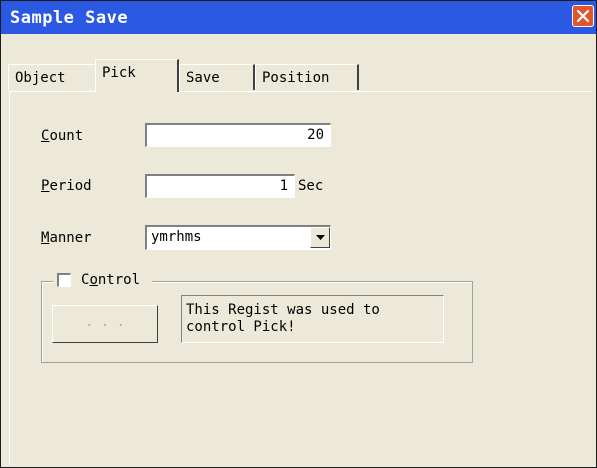 This screenshot has width=597, height=468. I want to click on browse-button: . . ., so click(105, 324).